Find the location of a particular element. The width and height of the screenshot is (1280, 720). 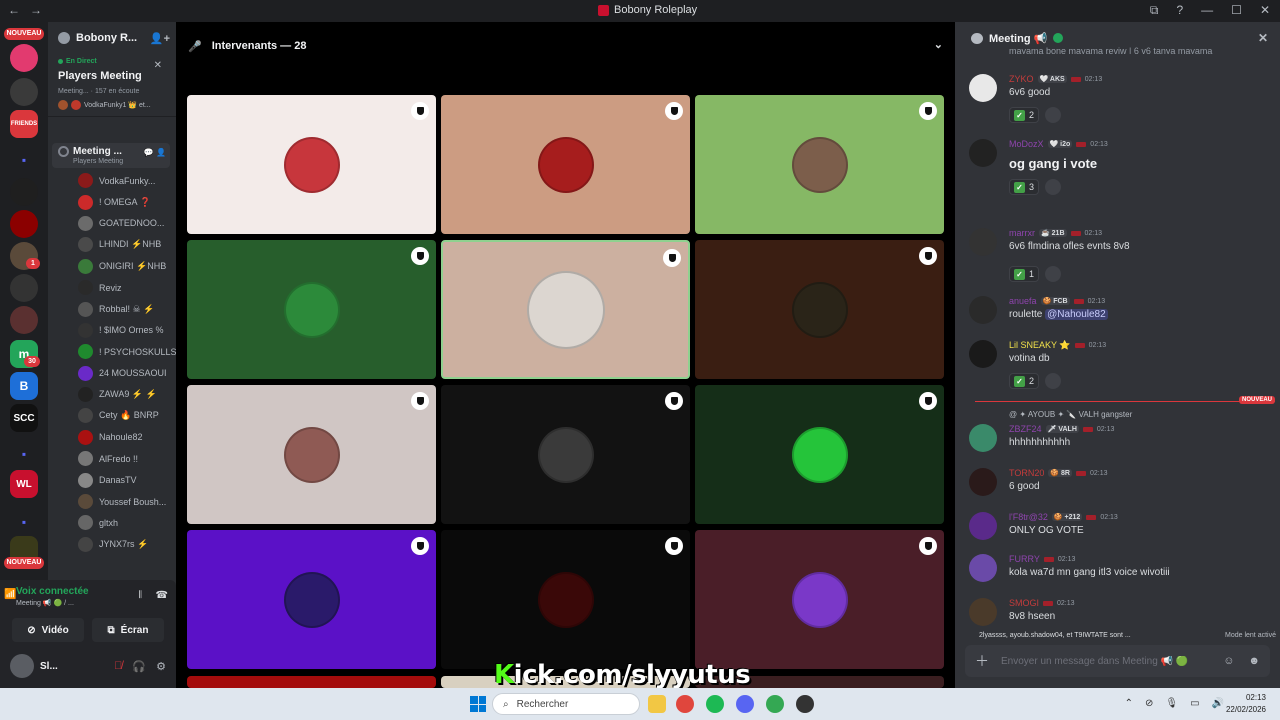

author-name: marrxr is located at coordinates (1022, 233).